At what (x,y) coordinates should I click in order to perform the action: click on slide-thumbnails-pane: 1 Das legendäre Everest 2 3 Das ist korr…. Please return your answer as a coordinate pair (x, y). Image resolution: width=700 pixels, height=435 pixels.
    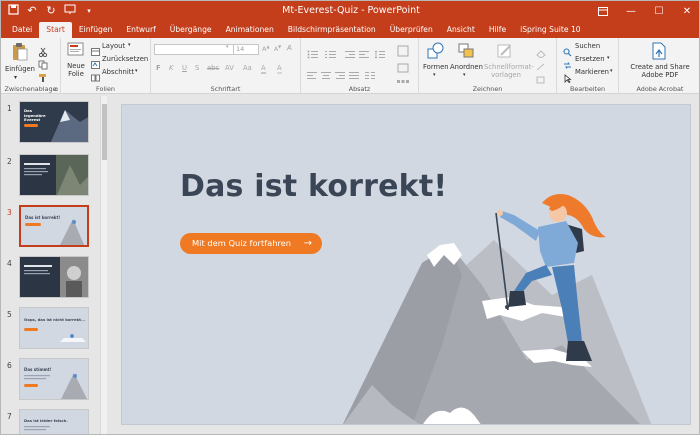
    Looking at the image, I should click on (56, 264).